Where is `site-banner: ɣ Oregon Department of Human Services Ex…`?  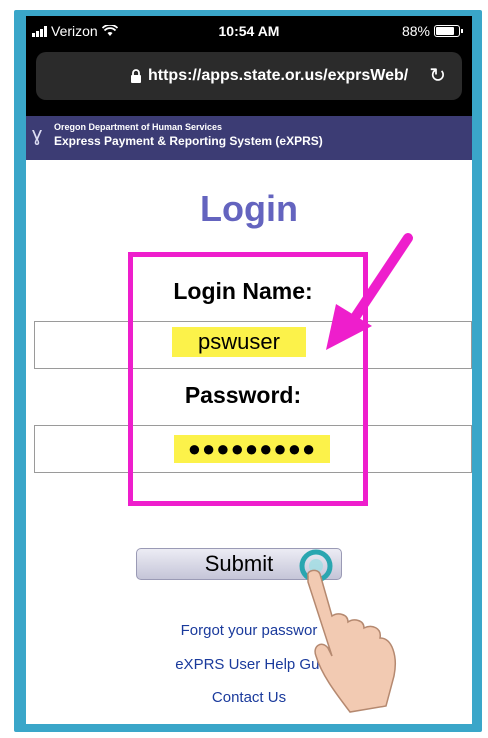 site-banner: ɣ Oregon Department of Human Services Ex… is located at coordinates (249, 138).